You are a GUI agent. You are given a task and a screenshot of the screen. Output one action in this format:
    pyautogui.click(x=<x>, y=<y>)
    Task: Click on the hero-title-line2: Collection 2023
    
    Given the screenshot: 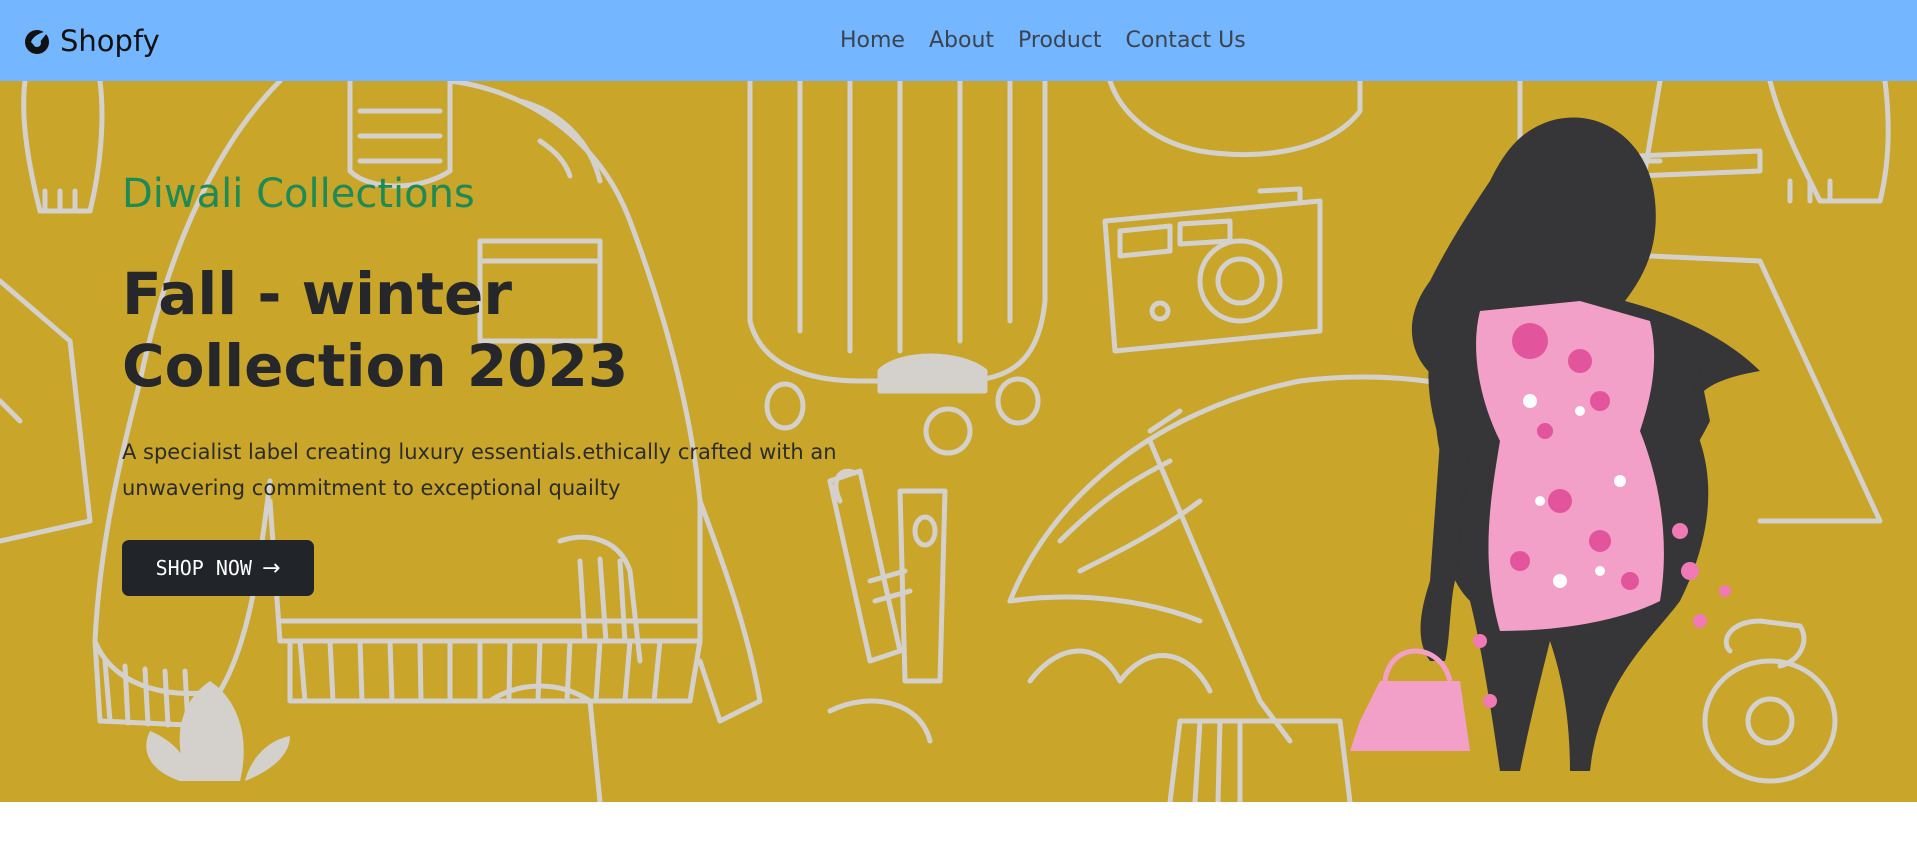 What is the action you would take?
    pyautogui.click(x=375, y=366)
    